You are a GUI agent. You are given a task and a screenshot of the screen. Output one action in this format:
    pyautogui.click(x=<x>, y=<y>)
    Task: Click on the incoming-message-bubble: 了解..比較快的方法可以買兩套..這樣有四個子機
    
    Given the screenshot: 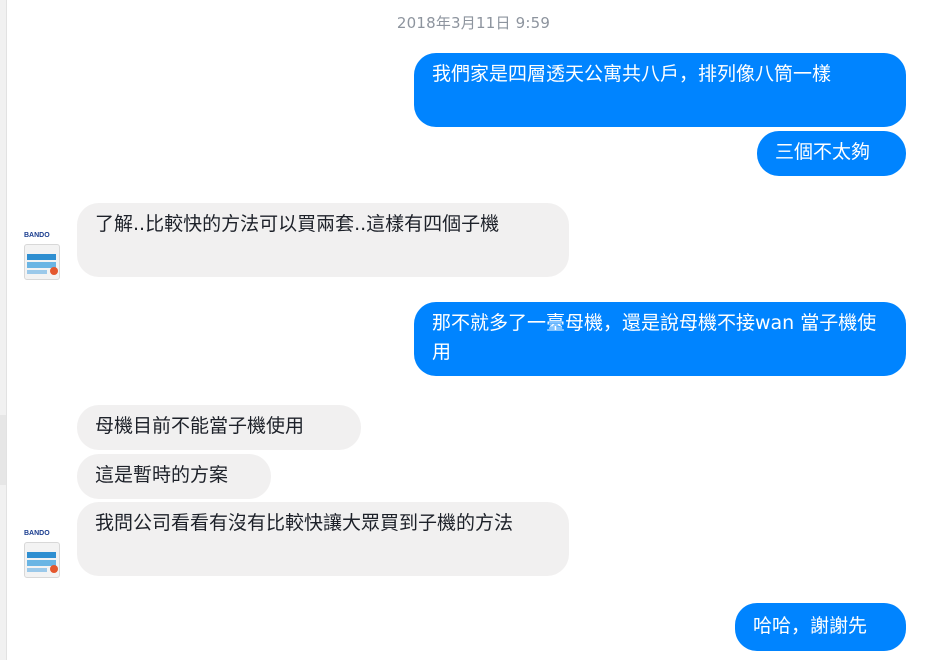 What is the action you would take?
    pyautogui.click(x=323, y=240)
    